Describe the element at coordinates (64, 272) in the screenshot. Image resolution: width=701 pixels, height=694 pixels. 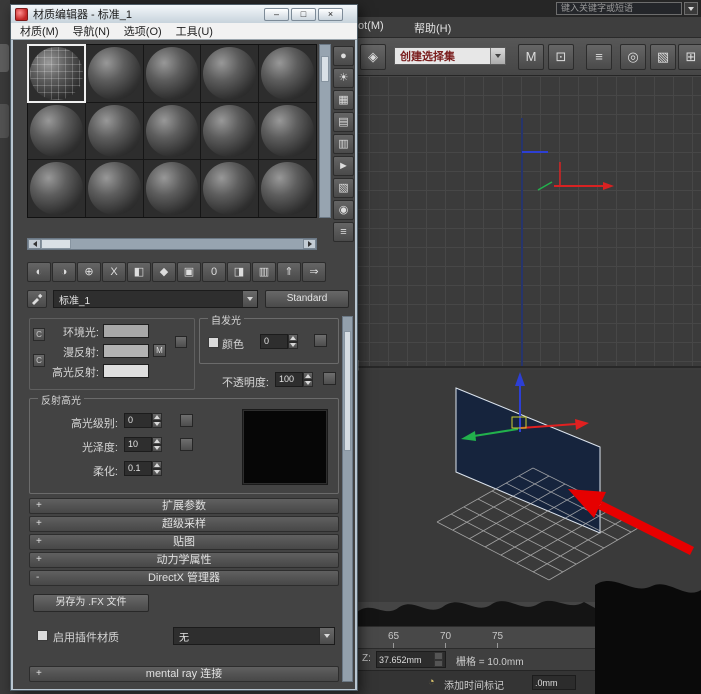
I see `put-material-to-scene-icon: ◑` at that location.